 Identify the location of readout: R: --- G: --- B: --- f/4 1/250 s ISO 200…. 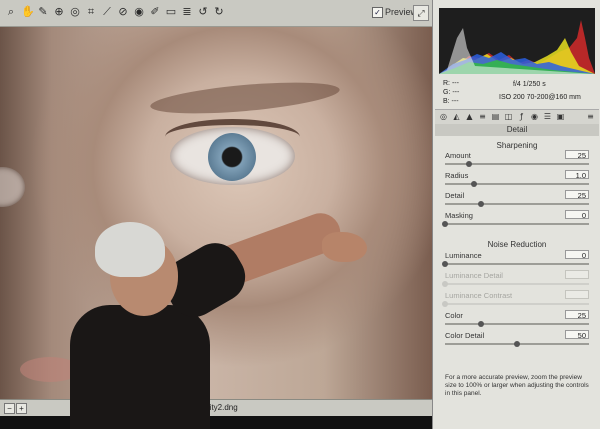
(517, 93).